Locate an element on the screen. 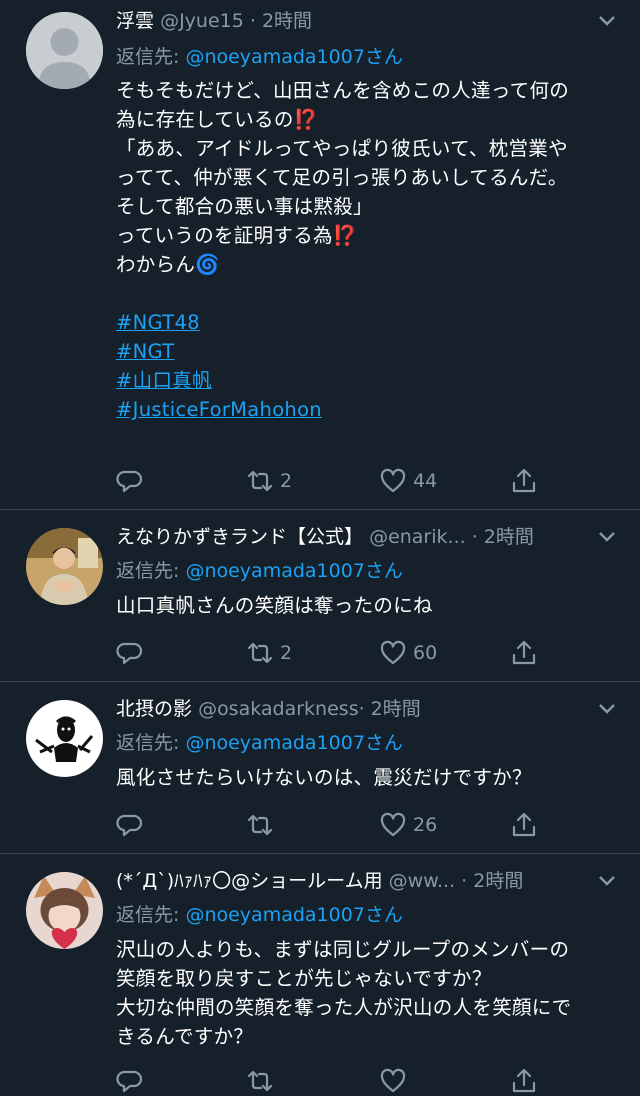 Image resolution: width=640 pixels, height=1096 pixels. tweet-header: えなりかずきランド【公式】 @enarik... · 2時間 is located at coordinates (368, 537).